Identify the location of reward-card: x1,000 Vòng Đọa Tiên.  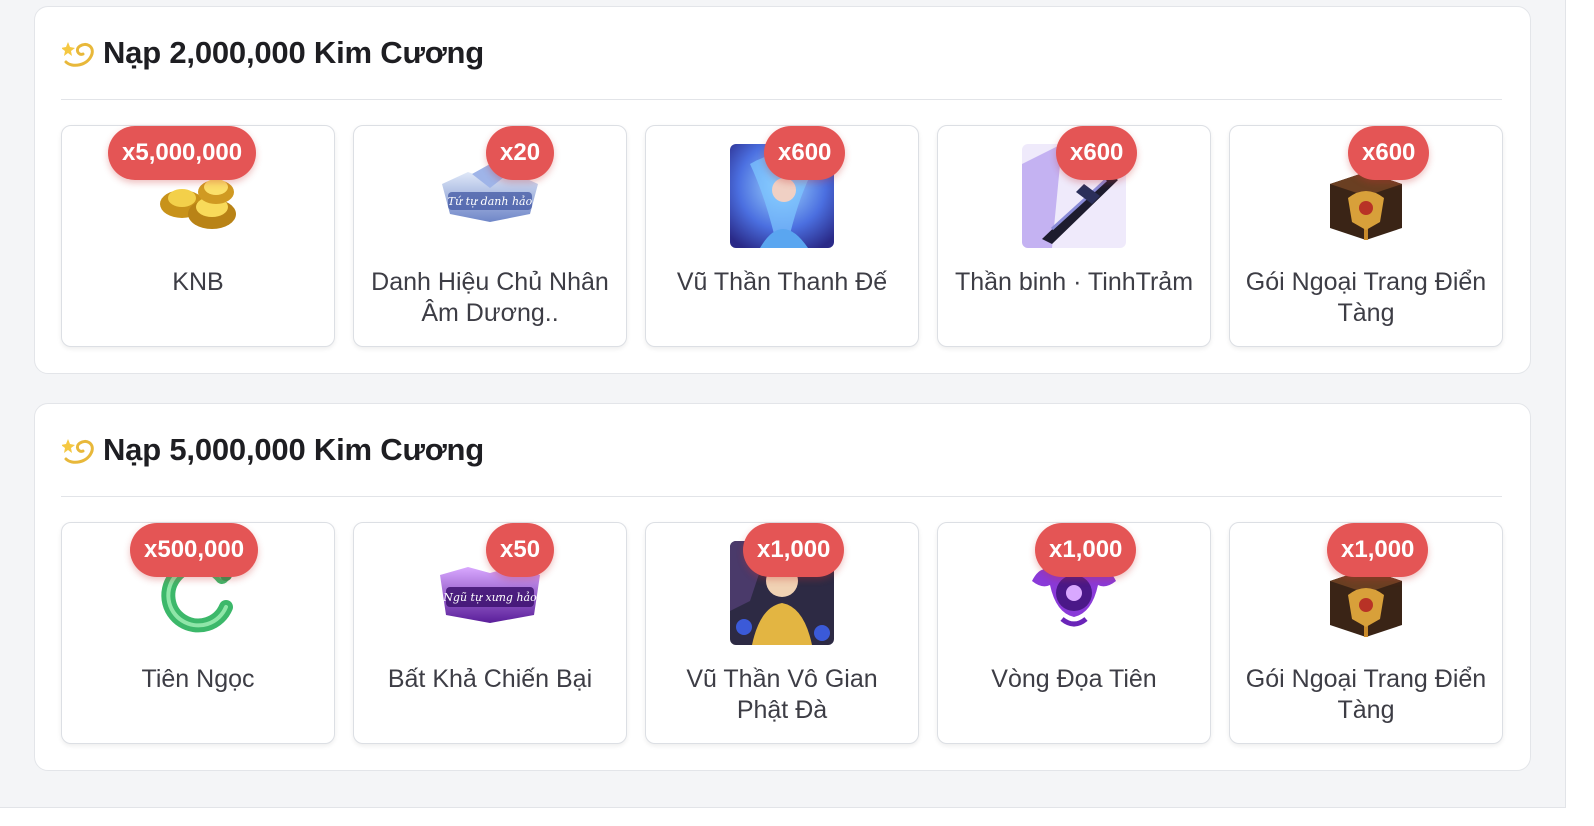
(1074, 633).